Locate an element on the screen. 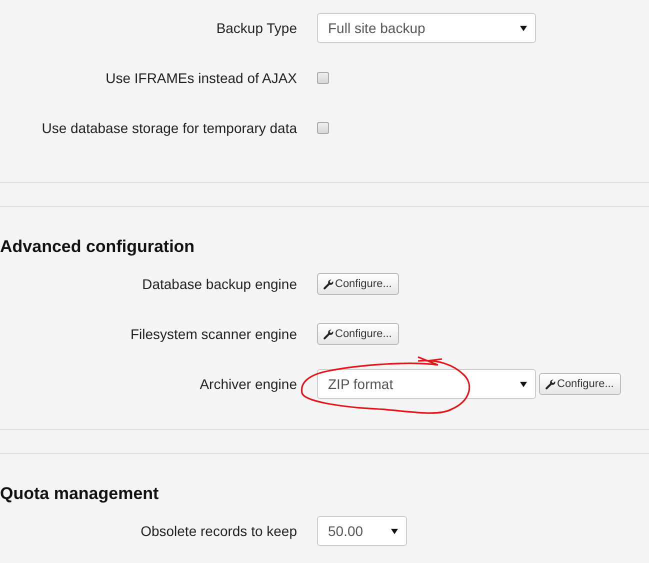 The width and height of the screenshot is (649, 563). field-label: Archiver engine is located at coordinates (248, 384).